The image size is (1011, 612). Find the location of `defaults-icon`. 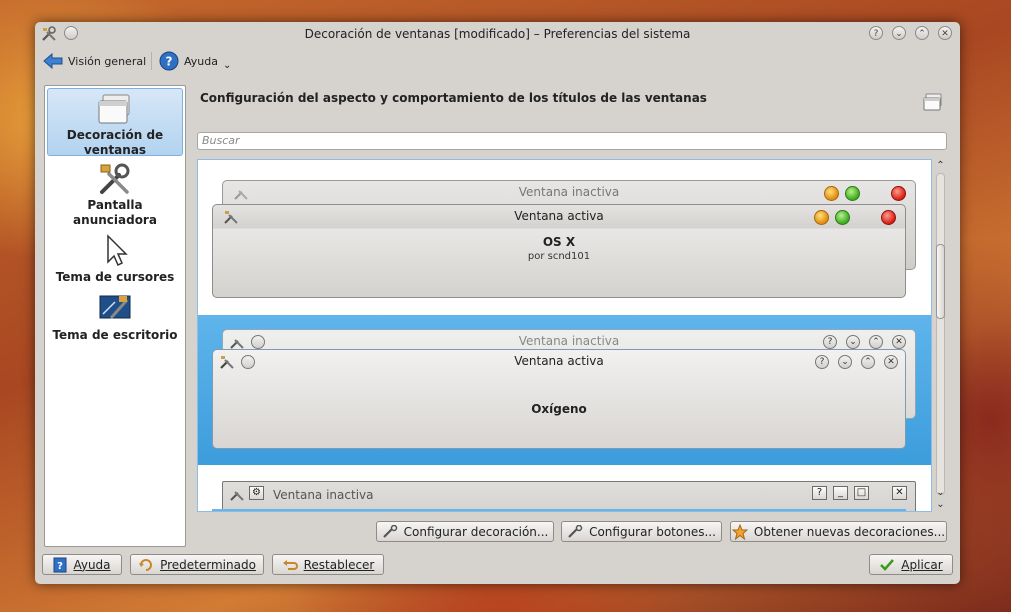

defaults-icon is located at coordinates (146, 564).